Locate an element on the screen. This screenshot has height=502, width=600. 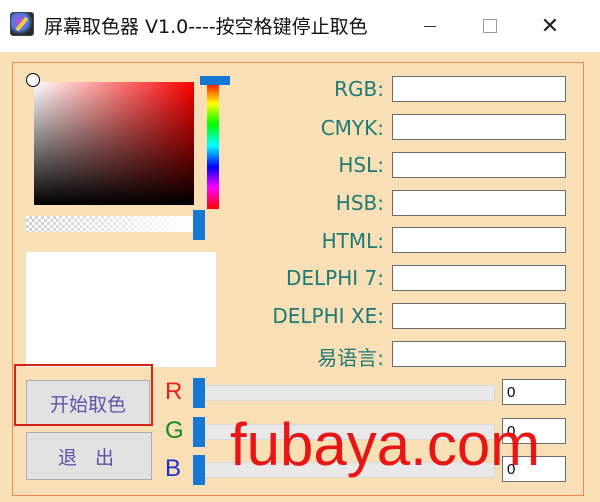
hue-slider-thumb is located at coordinates (215, 80).